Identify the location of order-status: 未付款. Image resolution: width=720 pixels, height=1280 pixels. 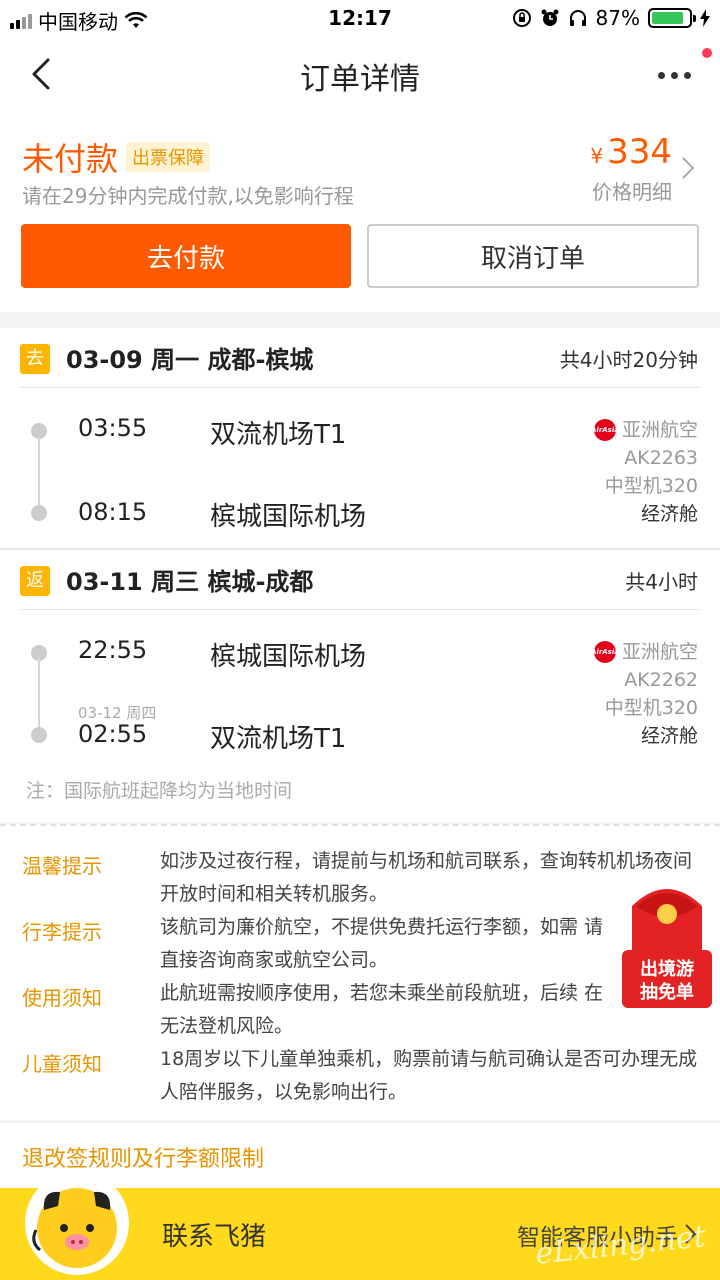
(70, 159).